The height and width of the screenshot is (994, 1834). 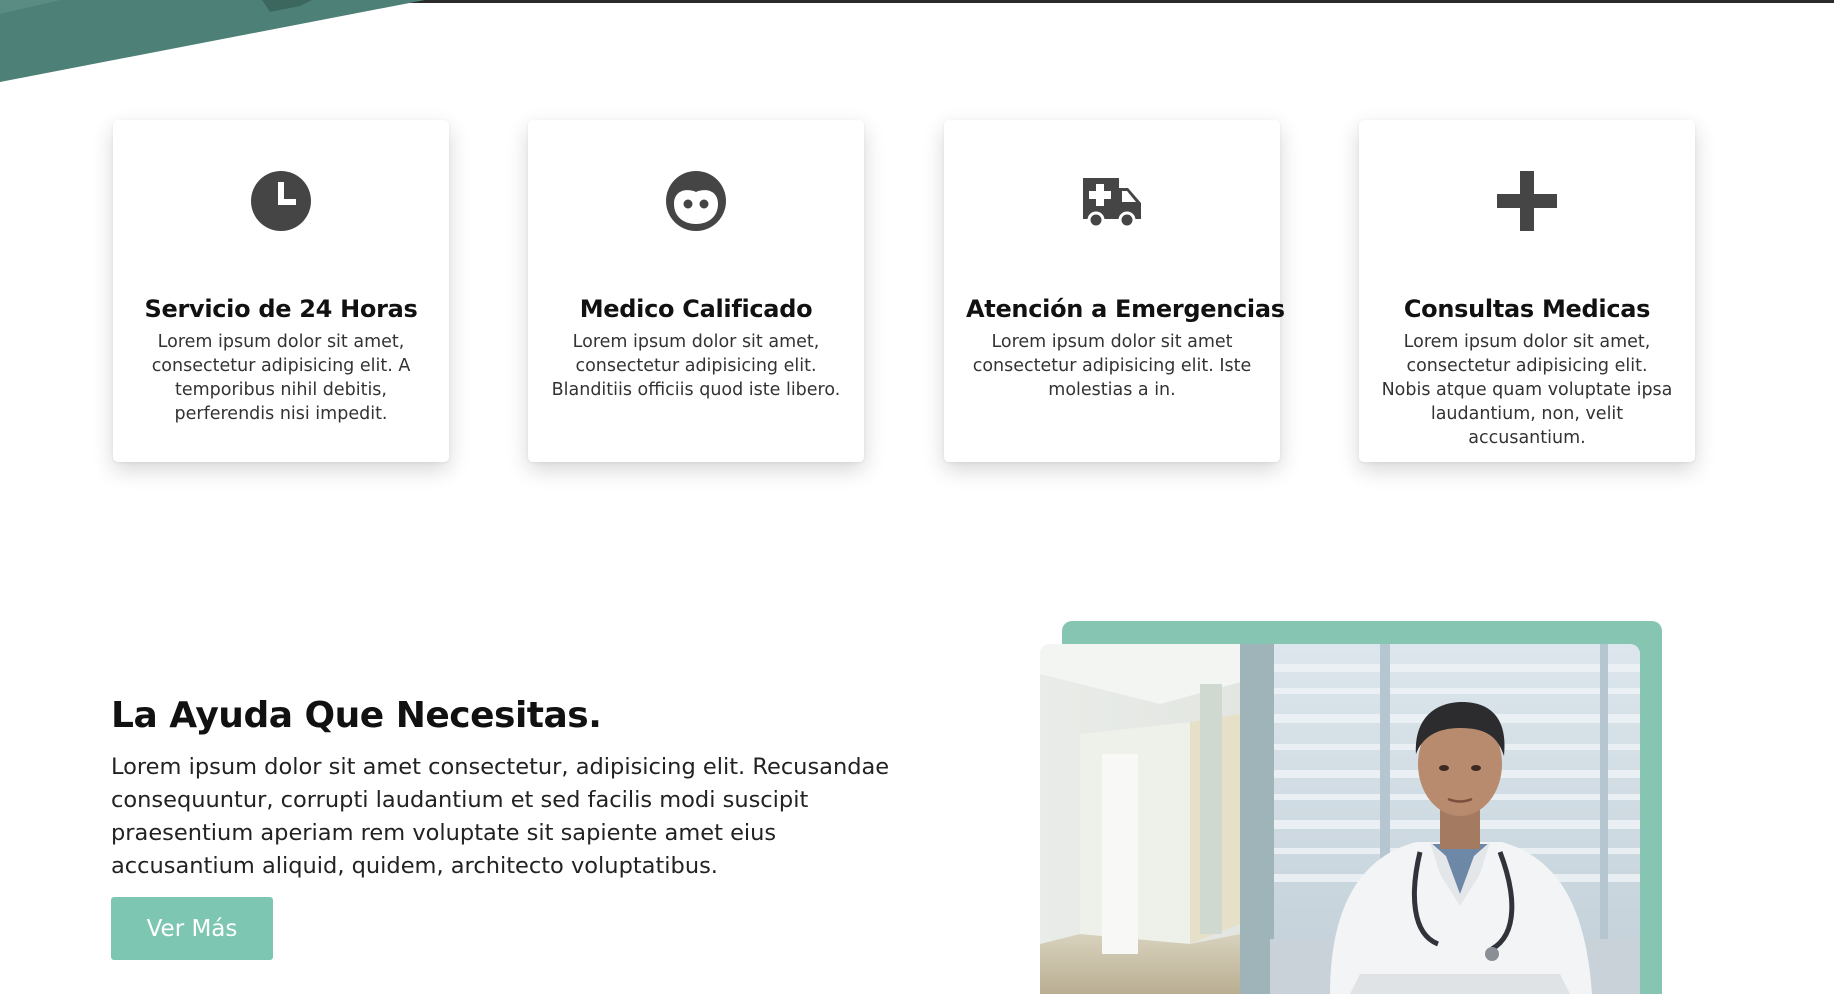 I want to click on service-title: Atención a Emergencias, so click(x=1125, y=309).